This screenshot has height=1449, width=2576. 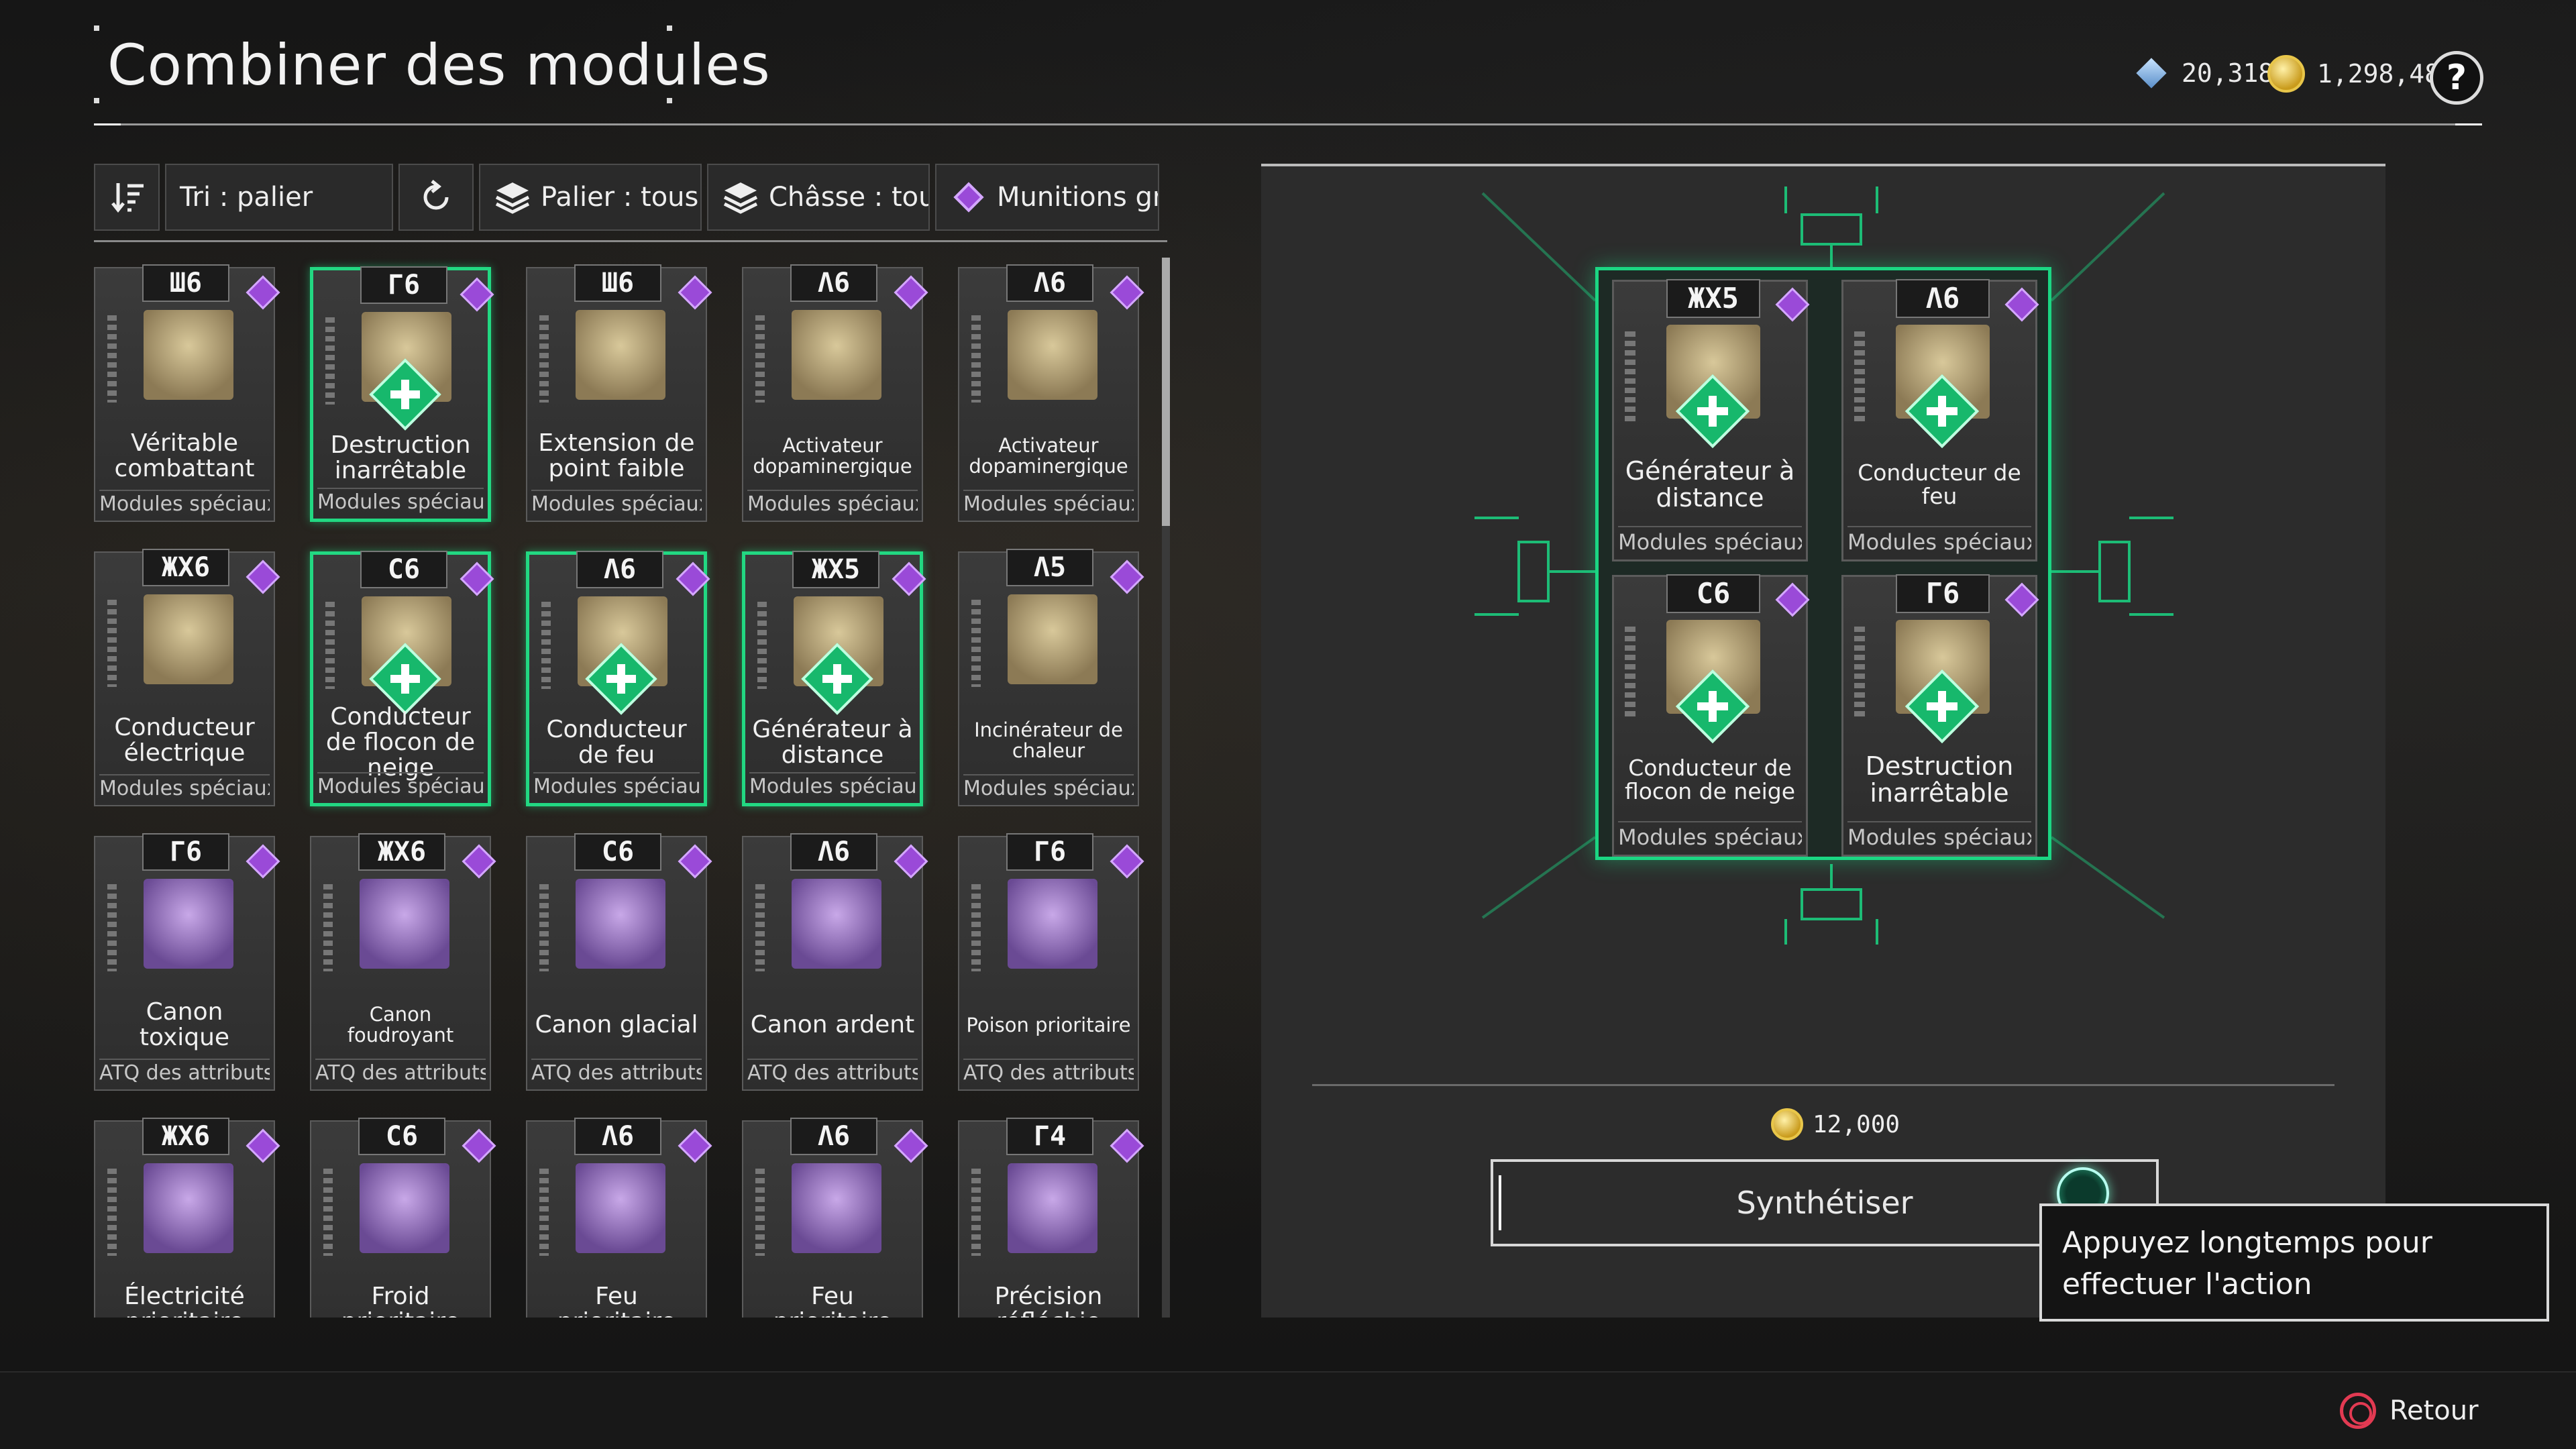 I want to click on module-card: ЖX5 Générateur à distance Modules spéciaux, so click(x=832, y=678).